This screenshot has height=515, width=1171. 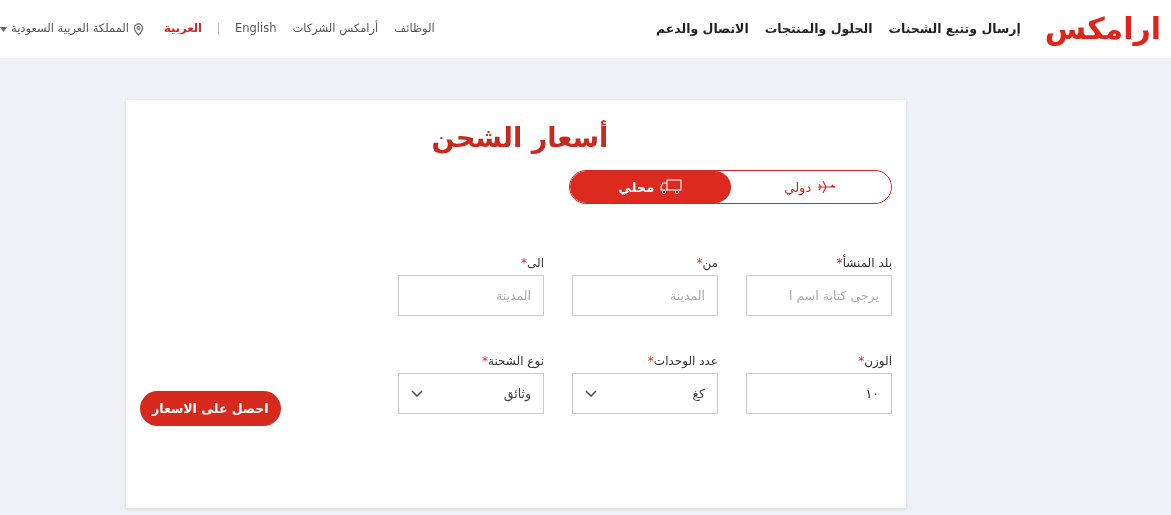 What do you see at coordinates (532, 264) in the screenshot?
I see `field-label: الى*` at bounding box center [532, 264].